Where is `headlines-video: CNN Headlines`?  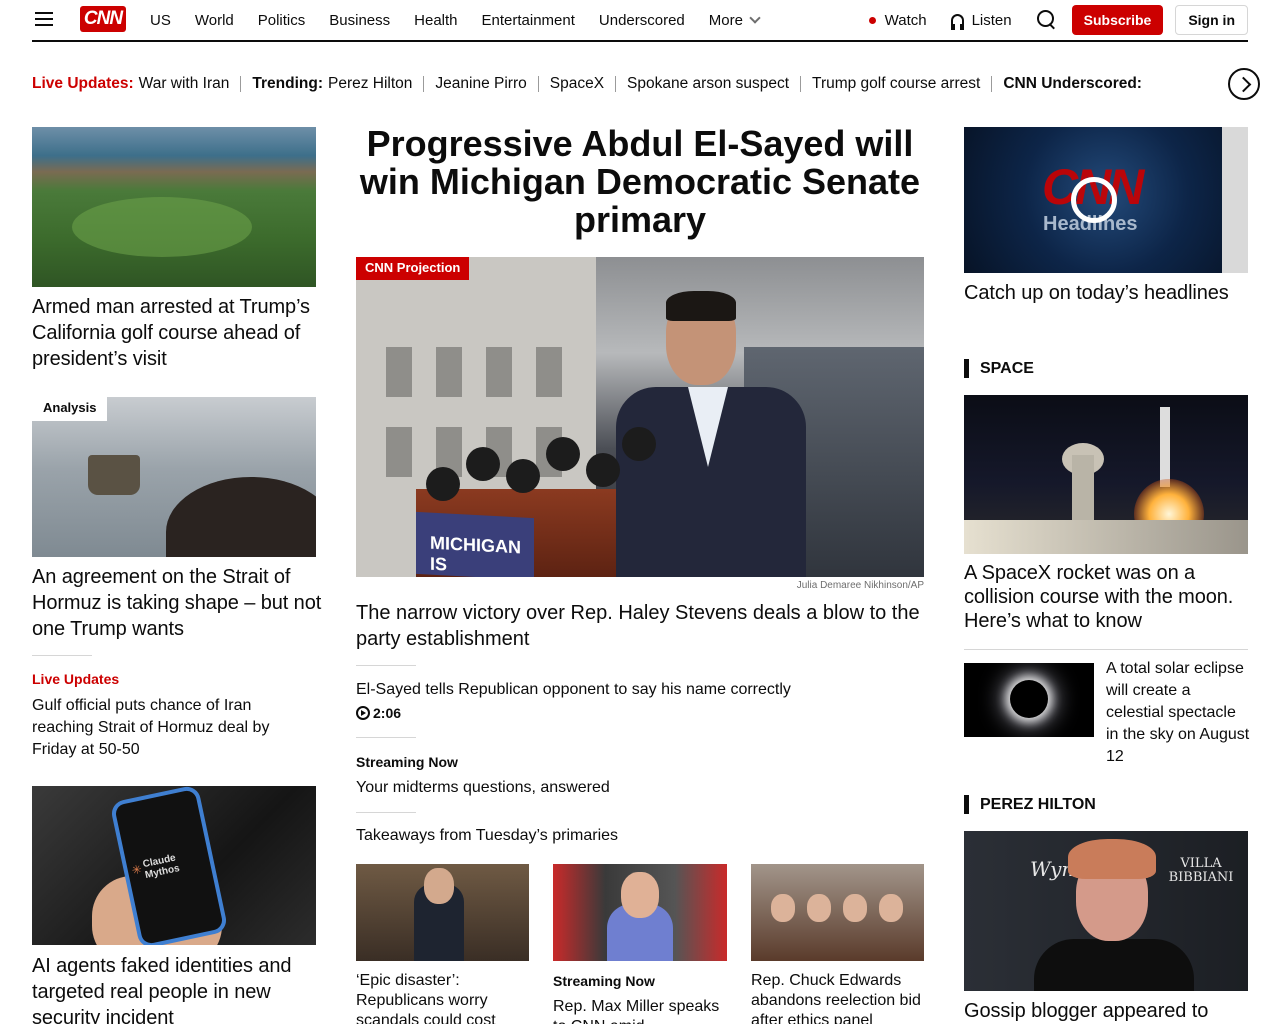
headlines-video: CNN Headlines is located at coordinates (1106, 200).